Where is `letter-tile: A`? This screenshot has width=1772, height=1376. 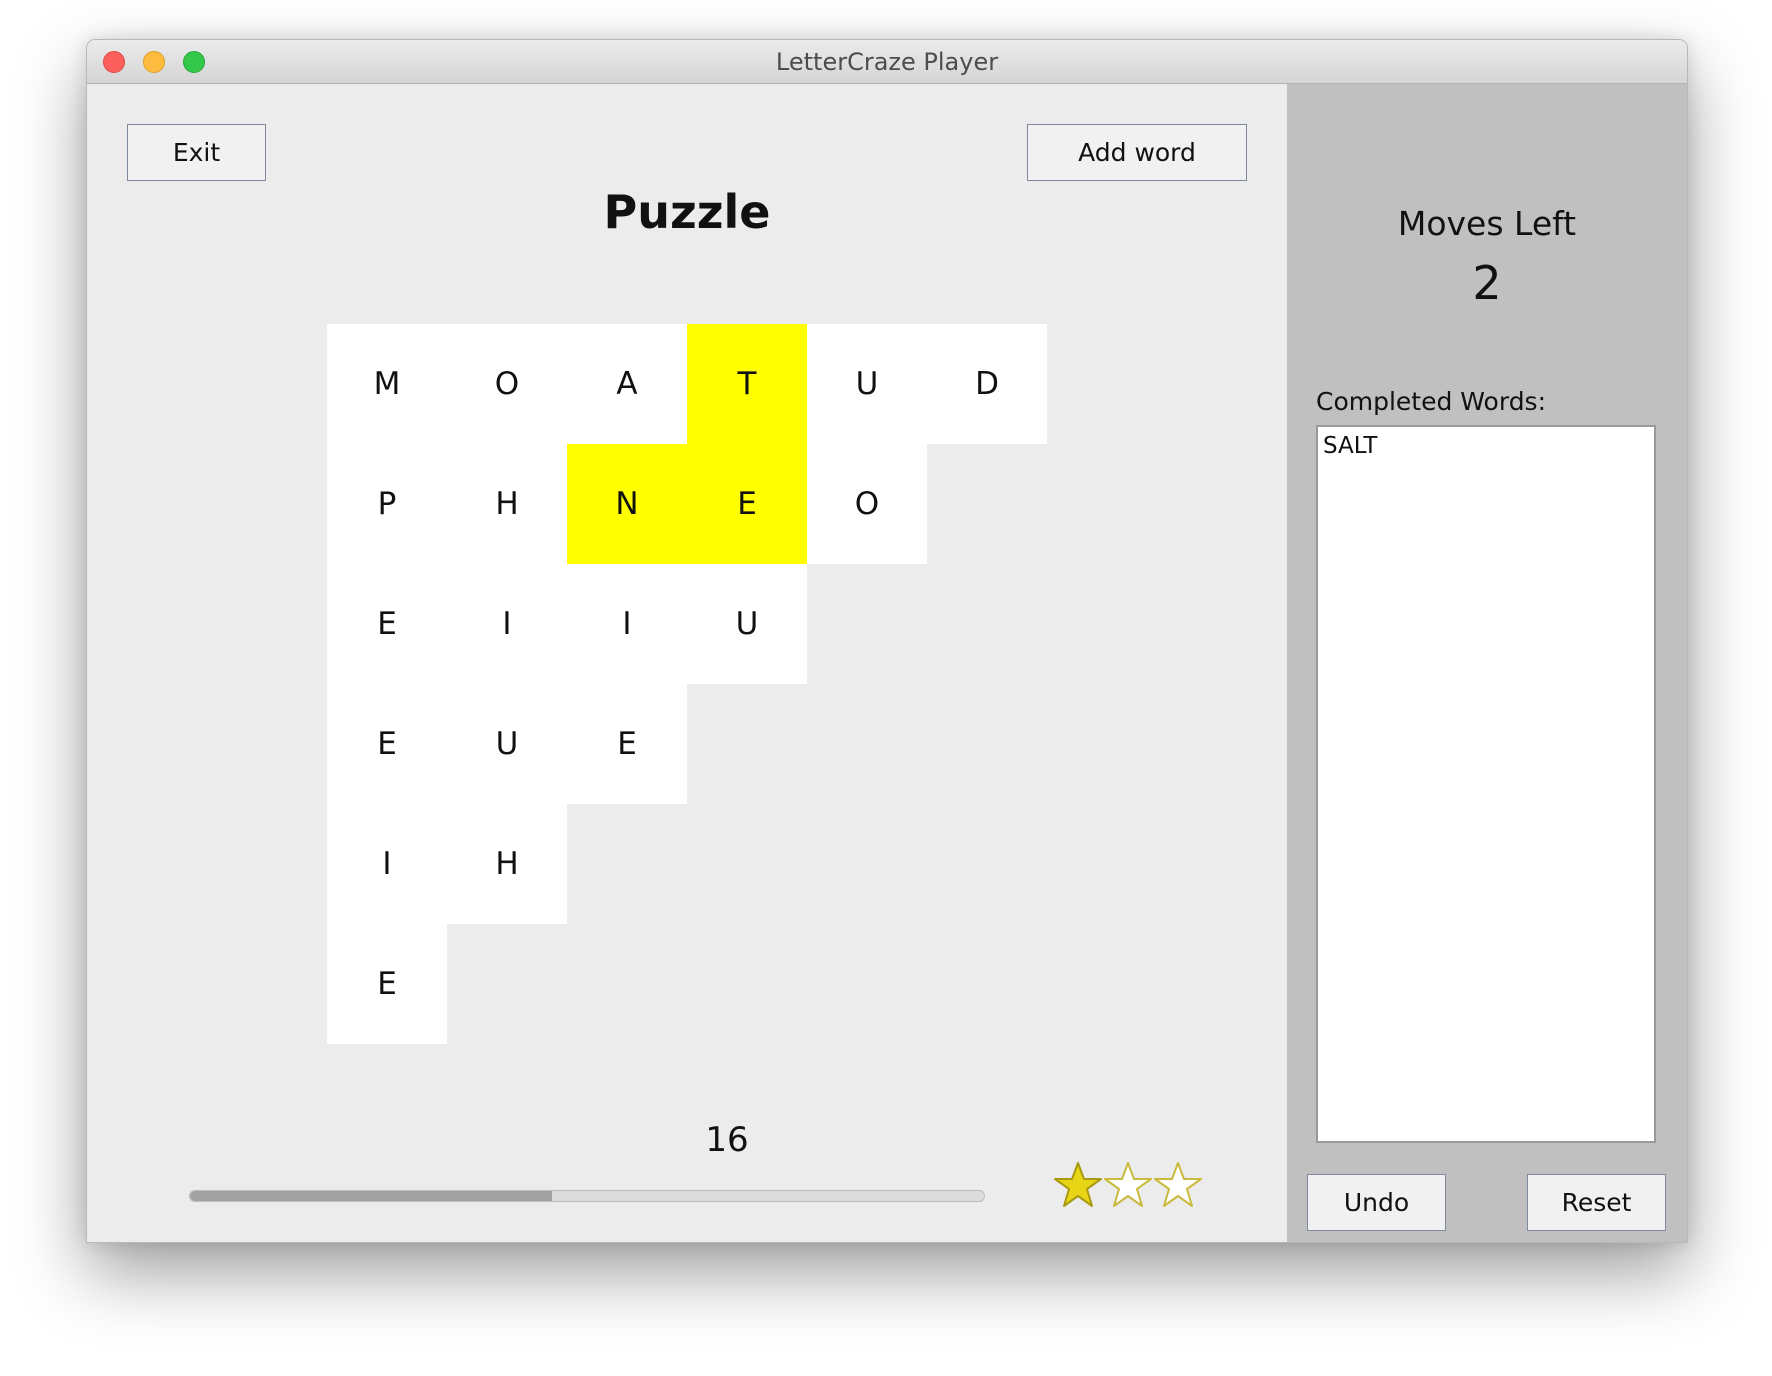 letter-tile: A is located at coordinates (627, 384).